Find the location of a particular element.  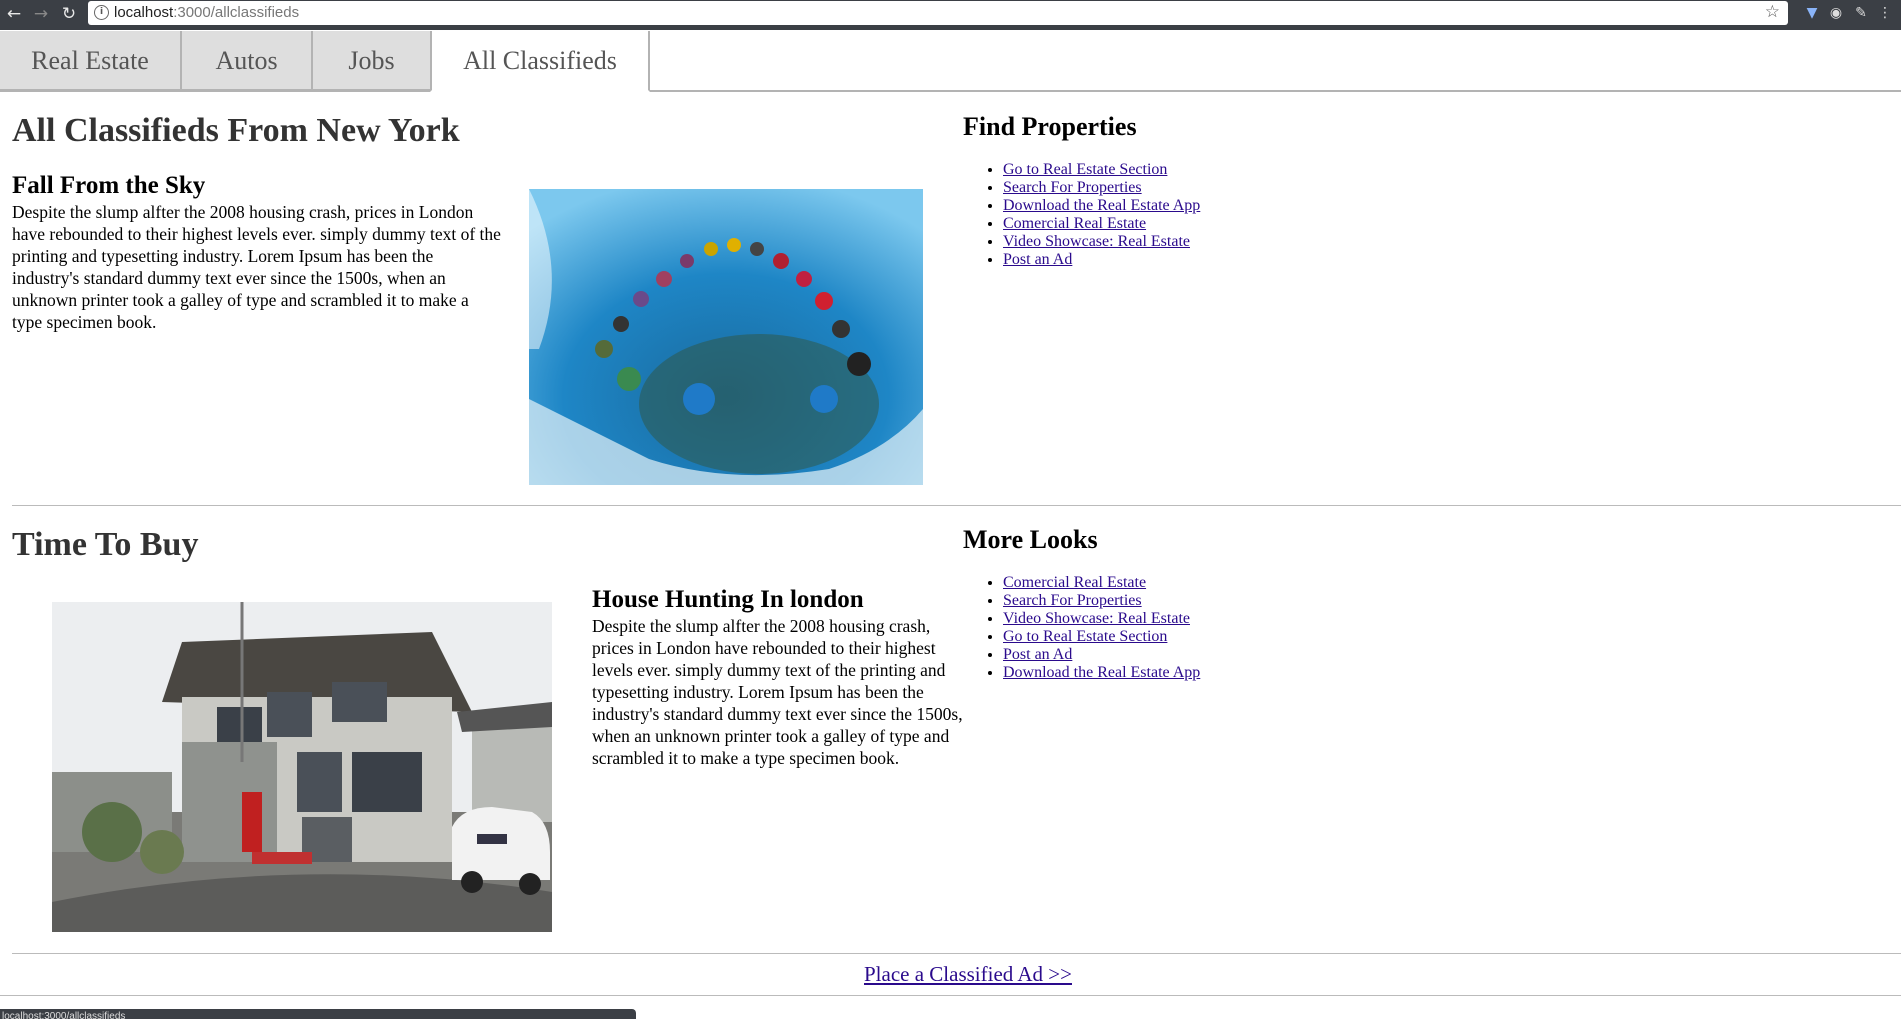

star-icon: ☆ is located at coordinates (1772, 12).